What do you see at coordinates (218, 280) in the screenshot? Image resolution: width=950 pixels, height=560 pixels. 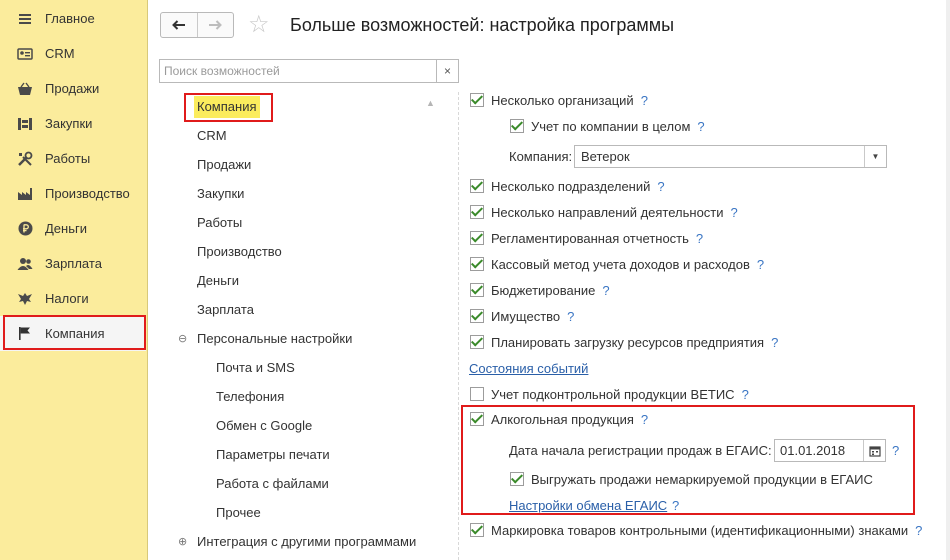 I see `tree-item-money: Деньги` at bounding box center [218, 280].